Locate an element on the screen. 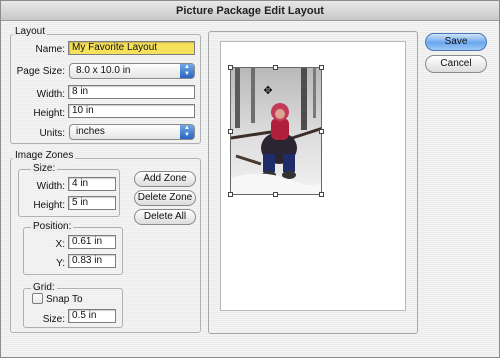  layout-group-label: Layout is located at coordinates (30, 31).